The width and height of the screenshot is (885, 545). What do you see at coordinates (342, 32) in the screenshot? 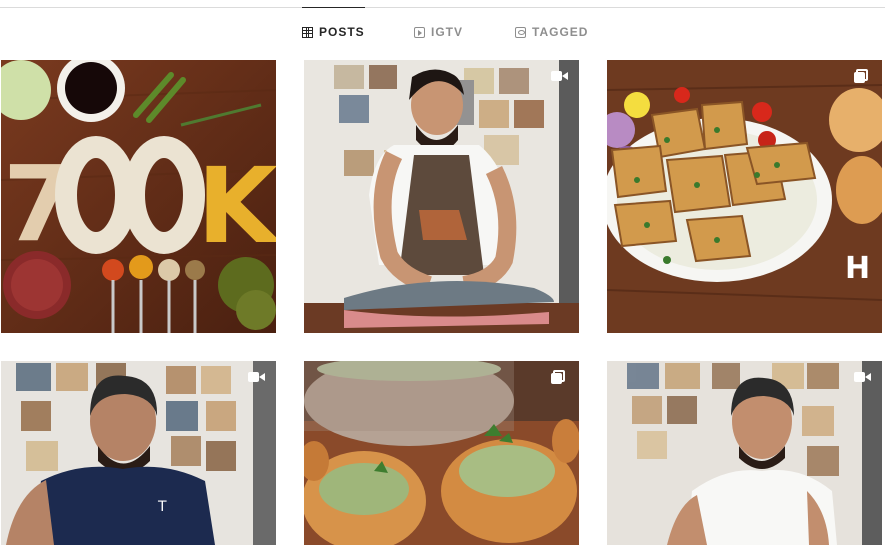
I see `tab-posts-label: POSTS` at bounding box center [342, 32].